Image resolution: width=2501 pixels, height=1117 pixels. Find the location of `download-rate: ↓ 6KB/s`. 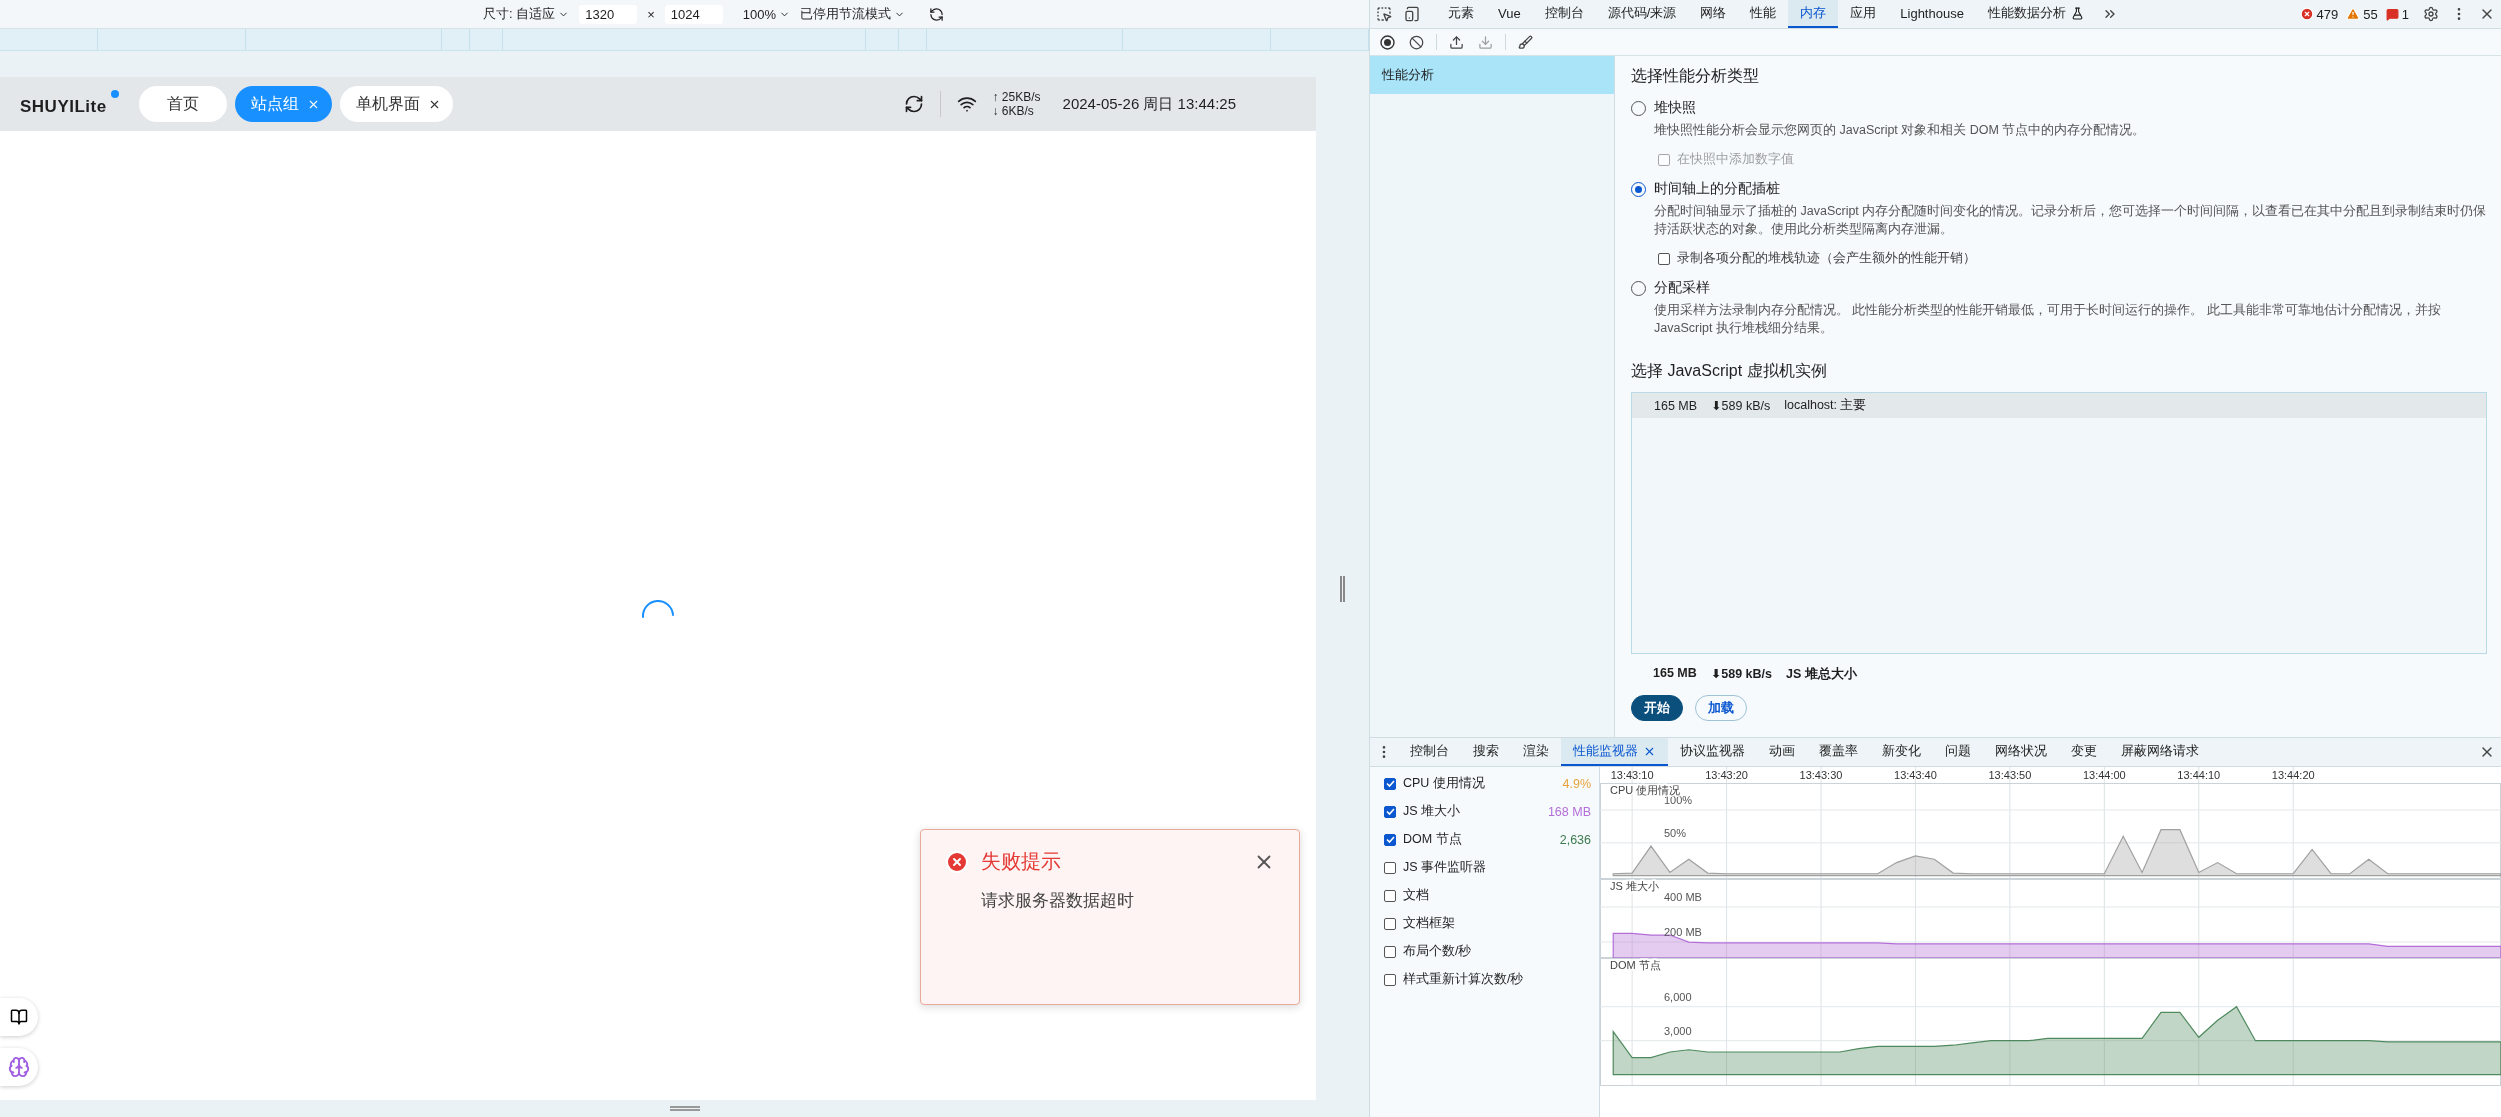

download-rate: ↓ 6KB/s is located at coordinates (1013, 111).